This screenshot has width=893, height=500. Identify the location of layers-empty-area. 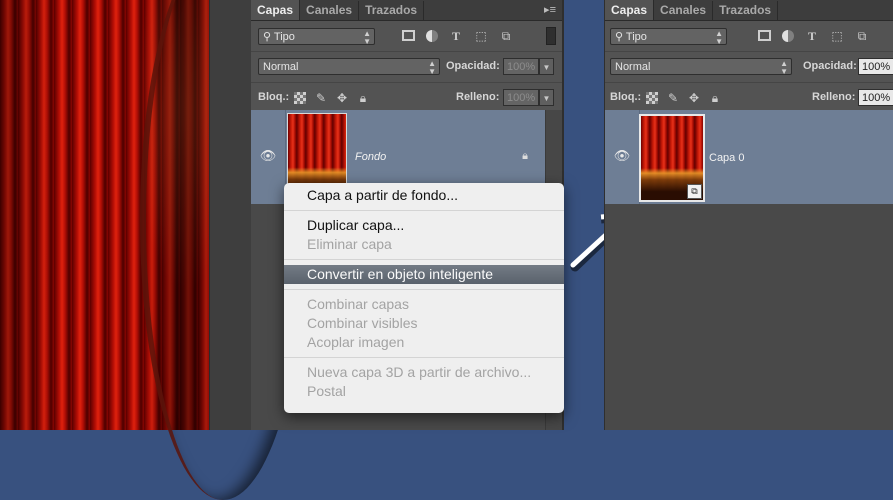
(749, 317).